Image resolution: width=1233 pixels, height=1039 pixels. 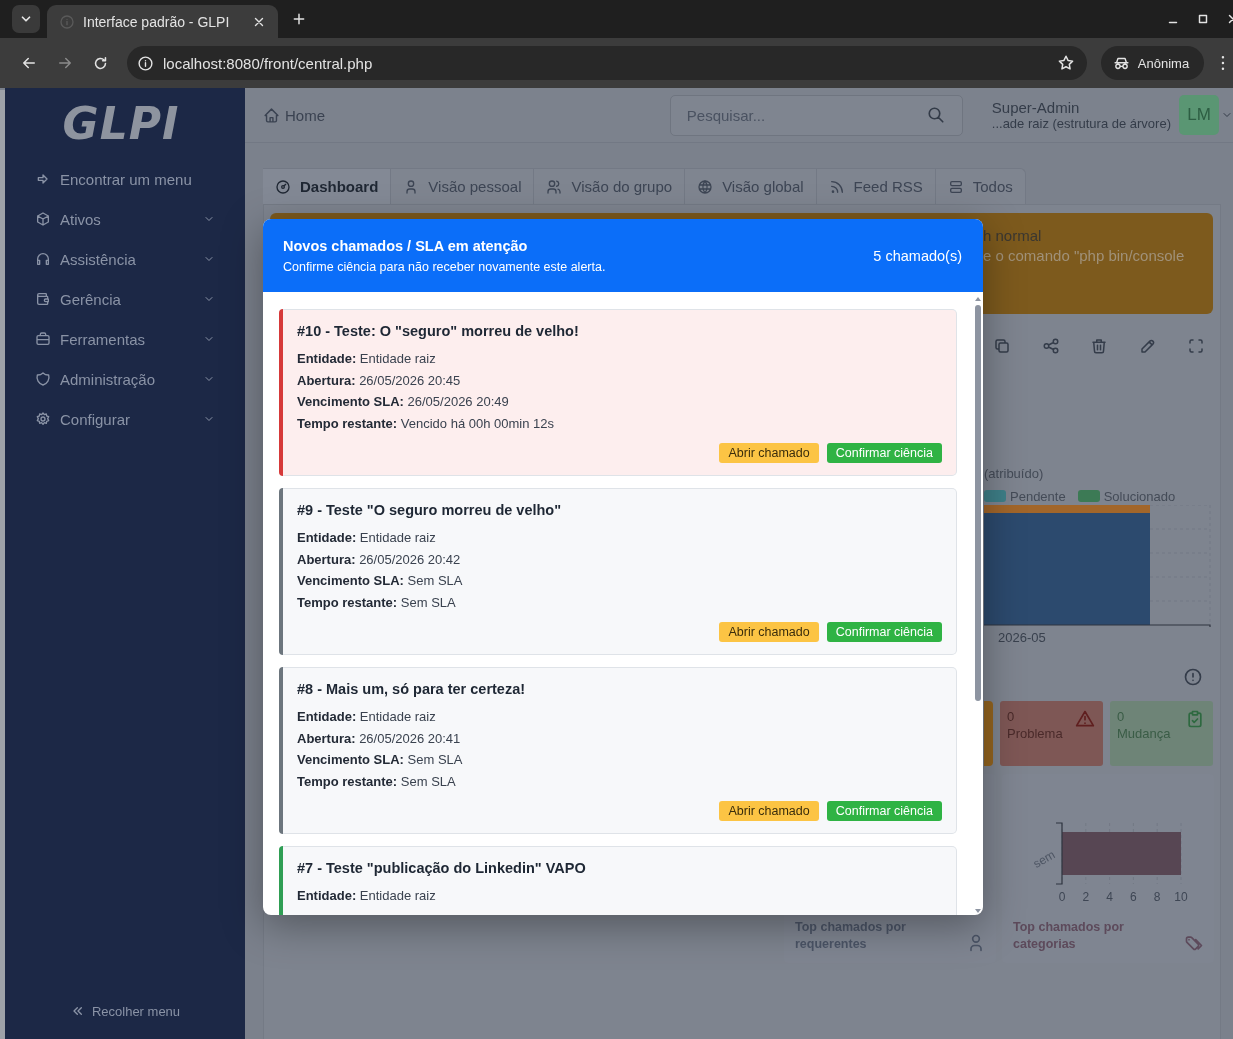 What do you see at coordinates (43, 219) in the screenshot?
I see `box-icon` at bounding box center [43, 219].